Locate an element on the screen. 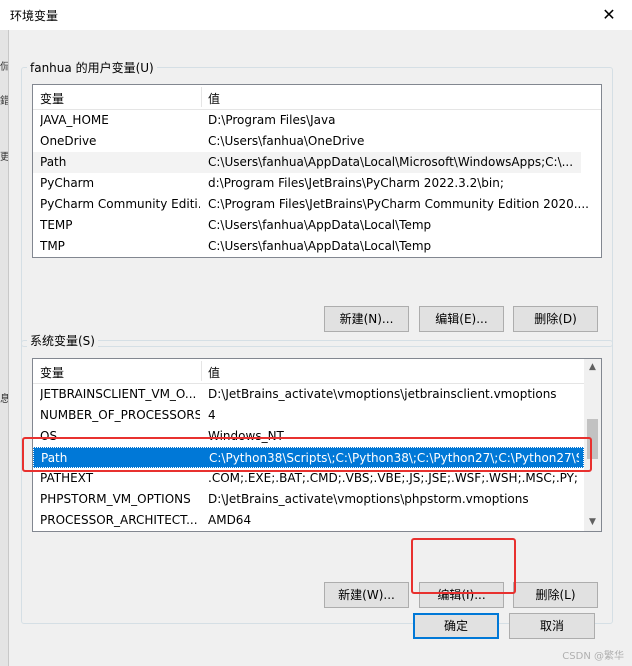 The width and height of the screenshot is (632, 666). background-window-strip: 侃 錯 更 息 is located at coordinates (4, 348).